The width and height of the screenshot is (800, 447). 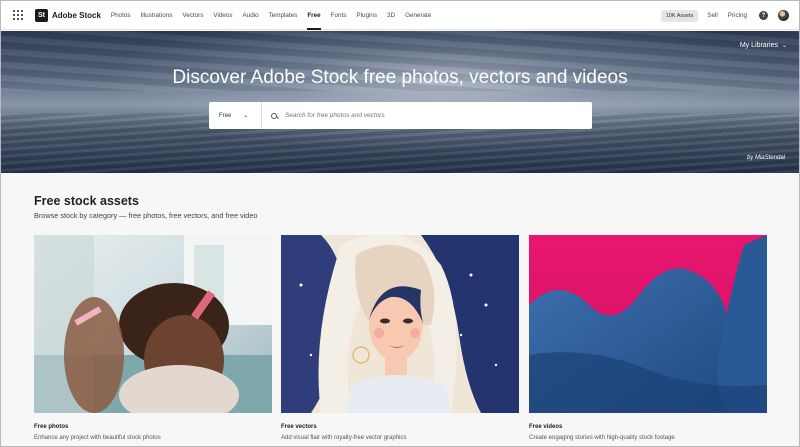 What do you see at coordinates (153, 324) in the screenshot?
I see `free-photos-image` at bounding box center [153, 324].